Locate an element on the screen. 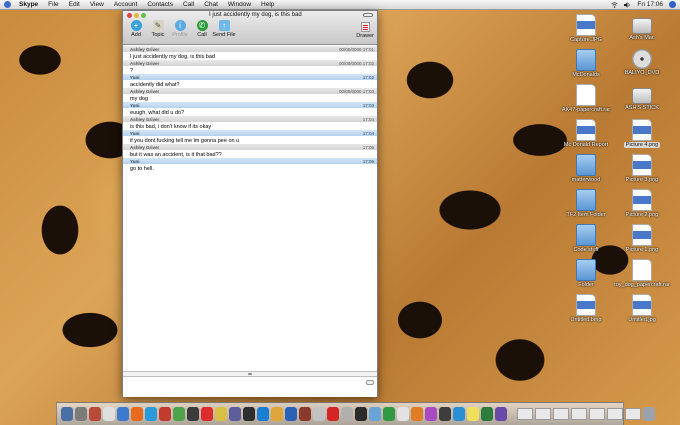  message-input is located at coordinates (250, 387).